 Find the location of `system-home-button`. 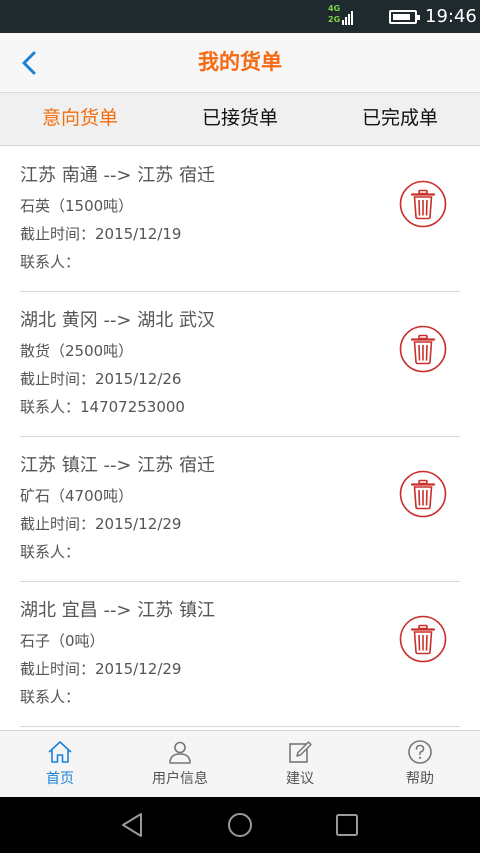

system-home-button is located at coordinates (240, 825).